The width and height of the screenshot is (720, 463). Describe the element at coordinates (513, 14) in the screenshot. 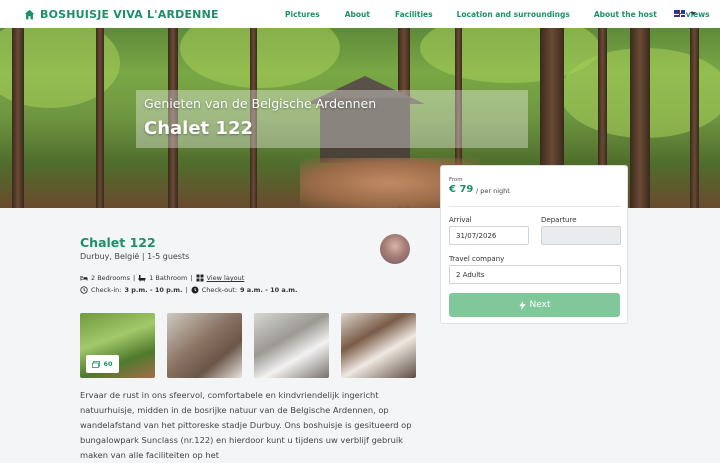

I see `nav-link-location: Location and surroundings` at that location.